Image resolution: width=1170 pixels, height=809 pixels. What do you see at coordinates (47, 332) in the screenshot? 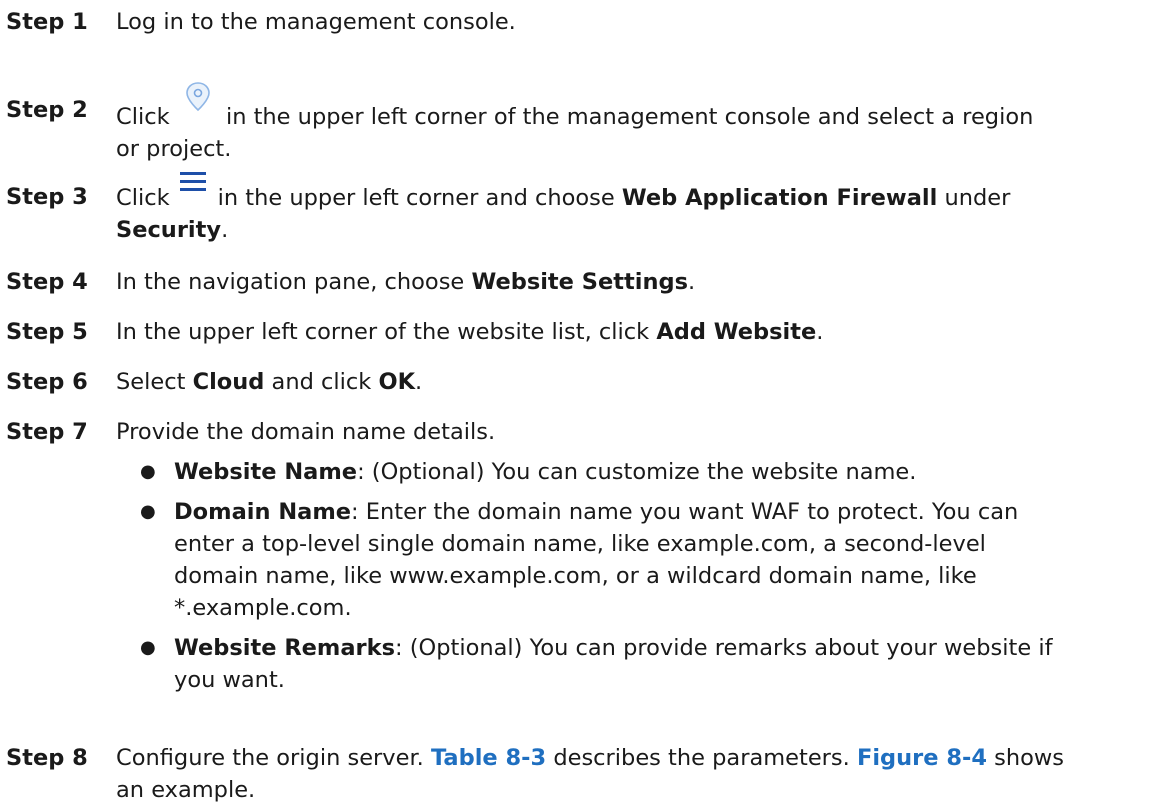
I see `step-label: Step 5` at bounding box center [47, 332].